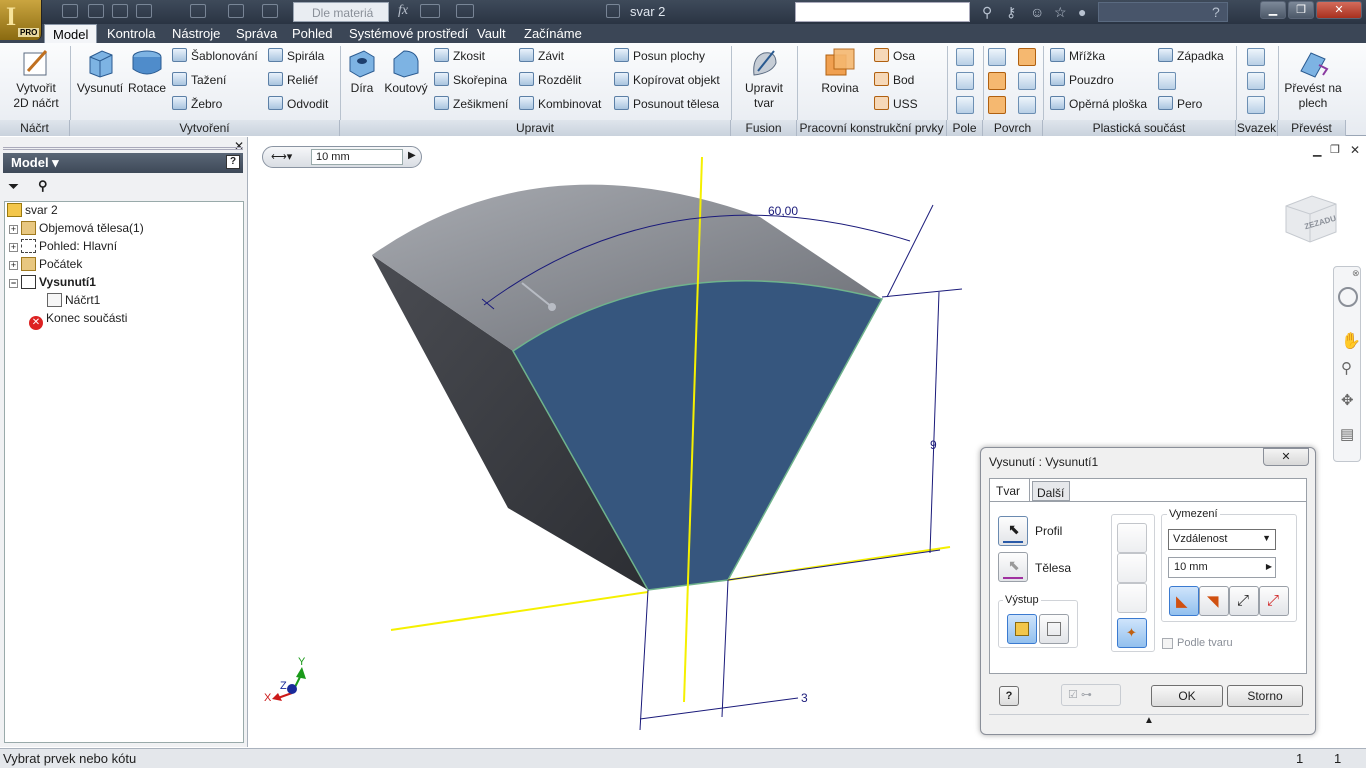  What do you see at coordinates (131, 33) in the screenshot?
I see `tab-kontrola: Kontrola` at bounding box center [131, 33].